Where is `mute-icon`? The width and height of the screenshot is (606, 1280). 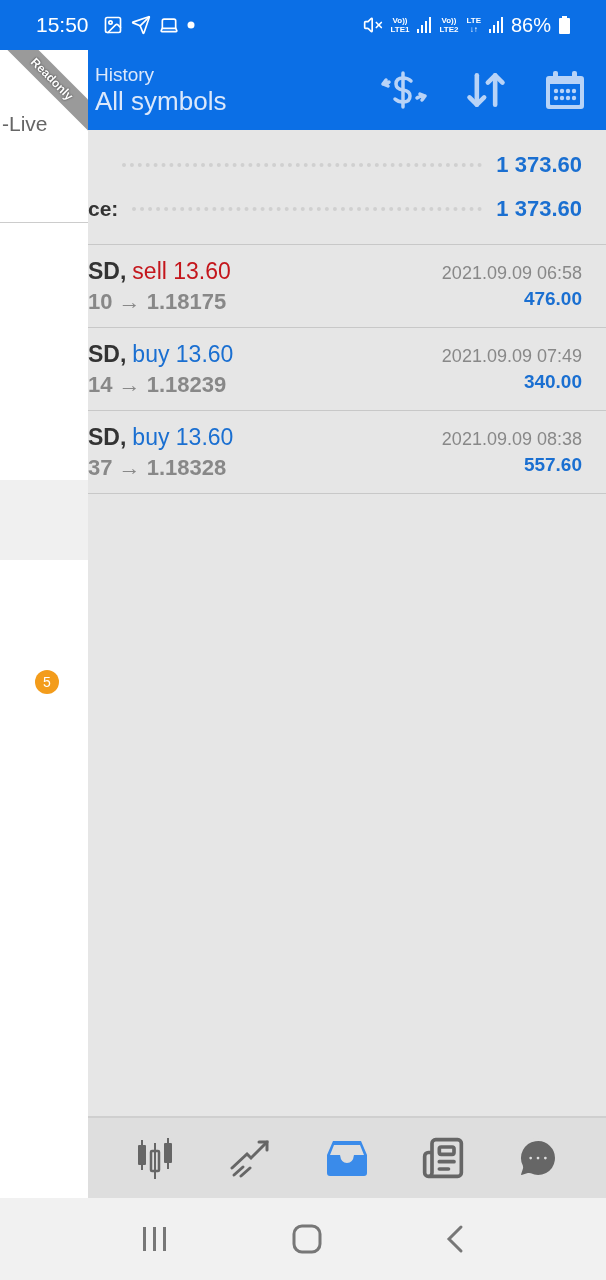 mute-icon is located at coordinates (372, 25).